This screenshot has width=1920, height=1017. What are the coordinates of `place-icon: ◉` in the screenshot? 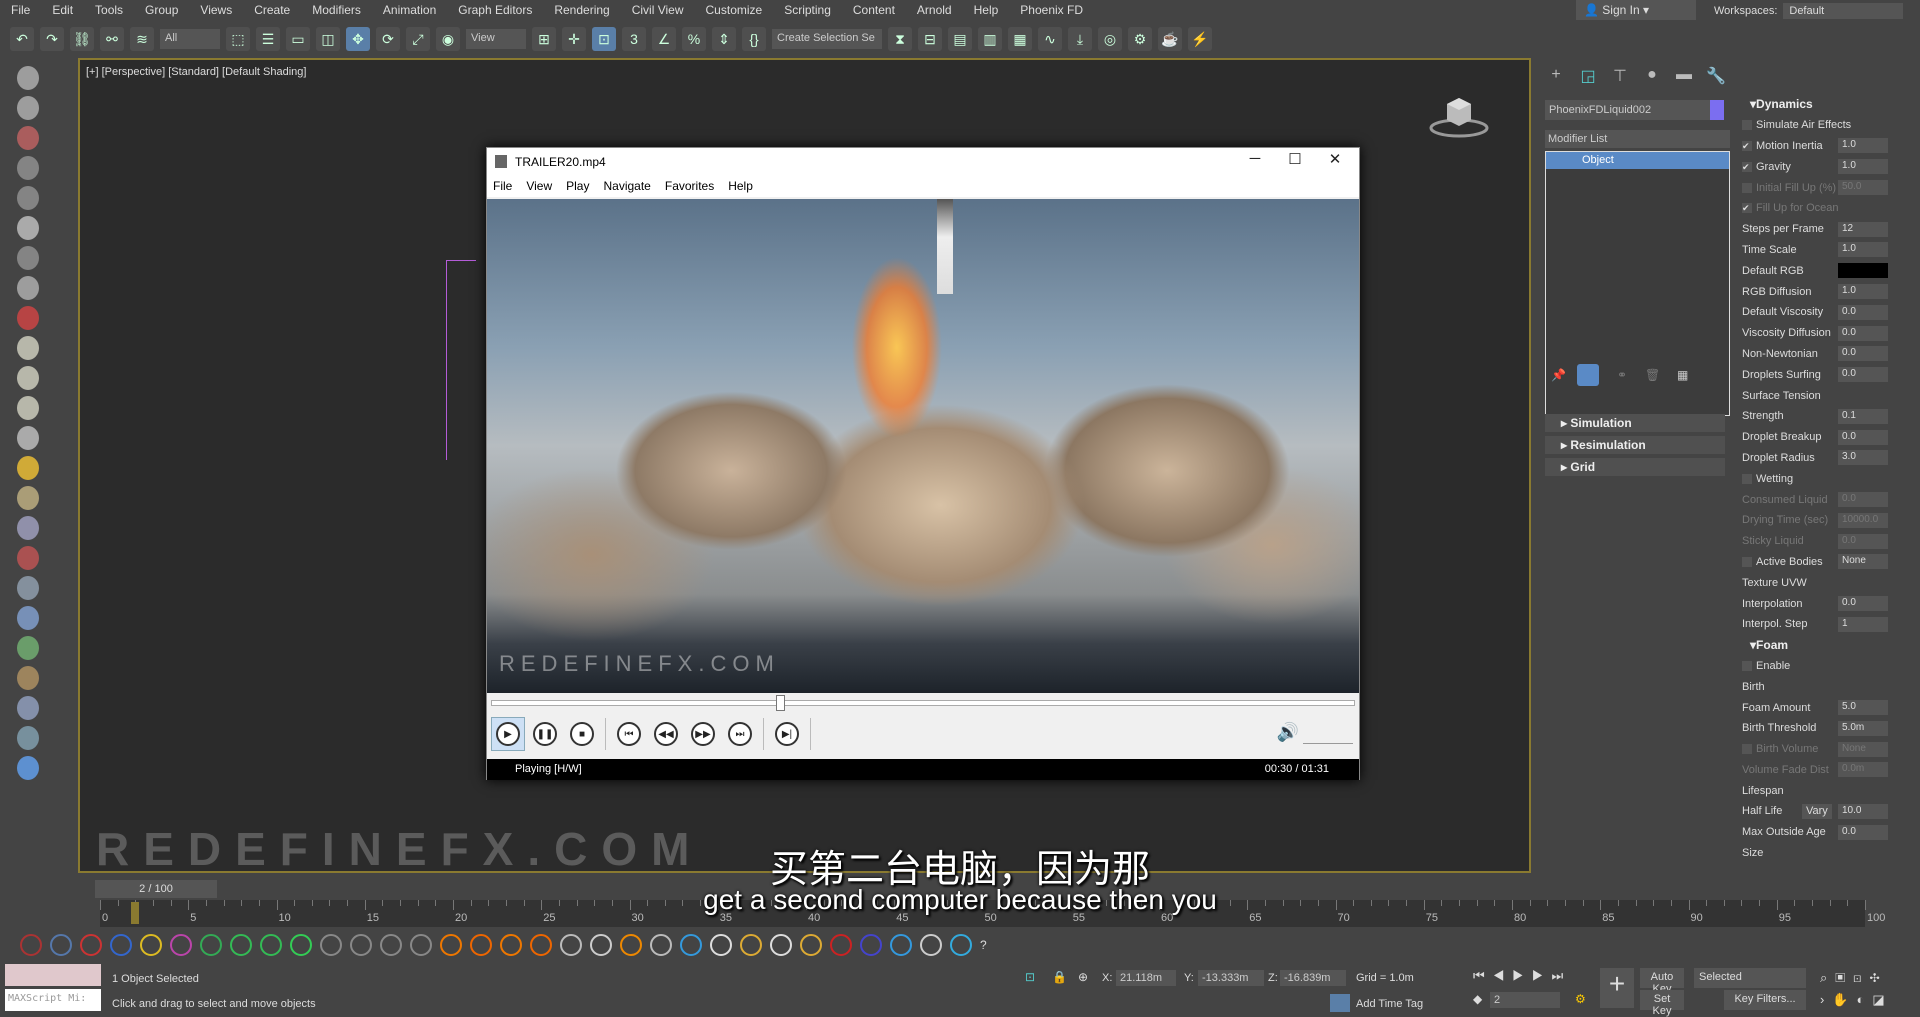 It's located at (448, 39).